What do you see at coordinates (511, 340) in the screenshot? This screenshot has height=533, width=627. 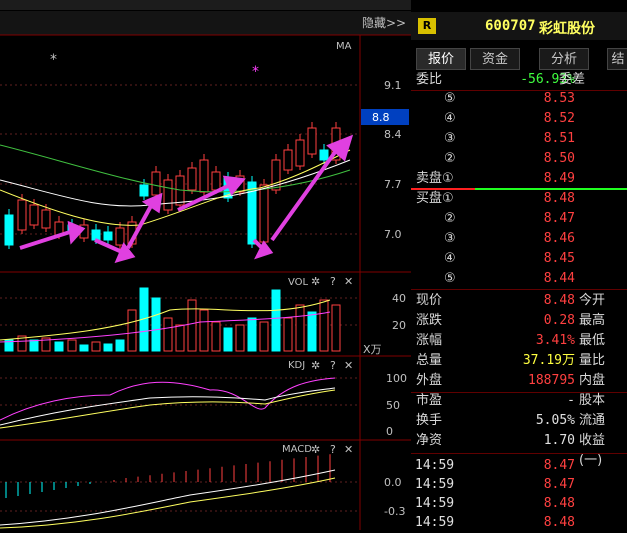 I see `stat-row: 涨幅 3.41% 最低` at bounding box center [511, 340].